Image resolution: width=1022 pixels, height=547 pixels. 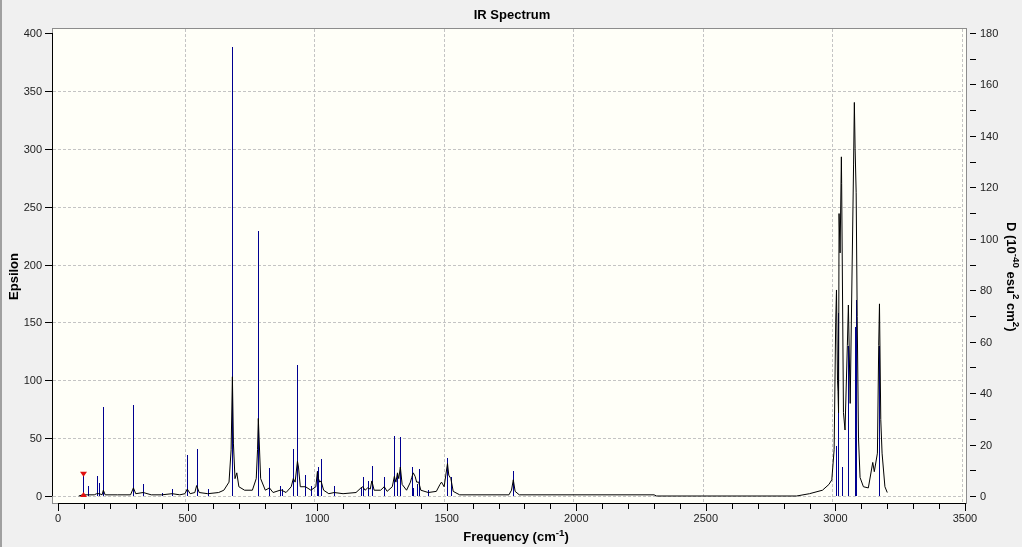 What do you see at coordinates (706, 518) in the screenshot?
I see `tick-label: 2500` at bounding box center [706, 518].